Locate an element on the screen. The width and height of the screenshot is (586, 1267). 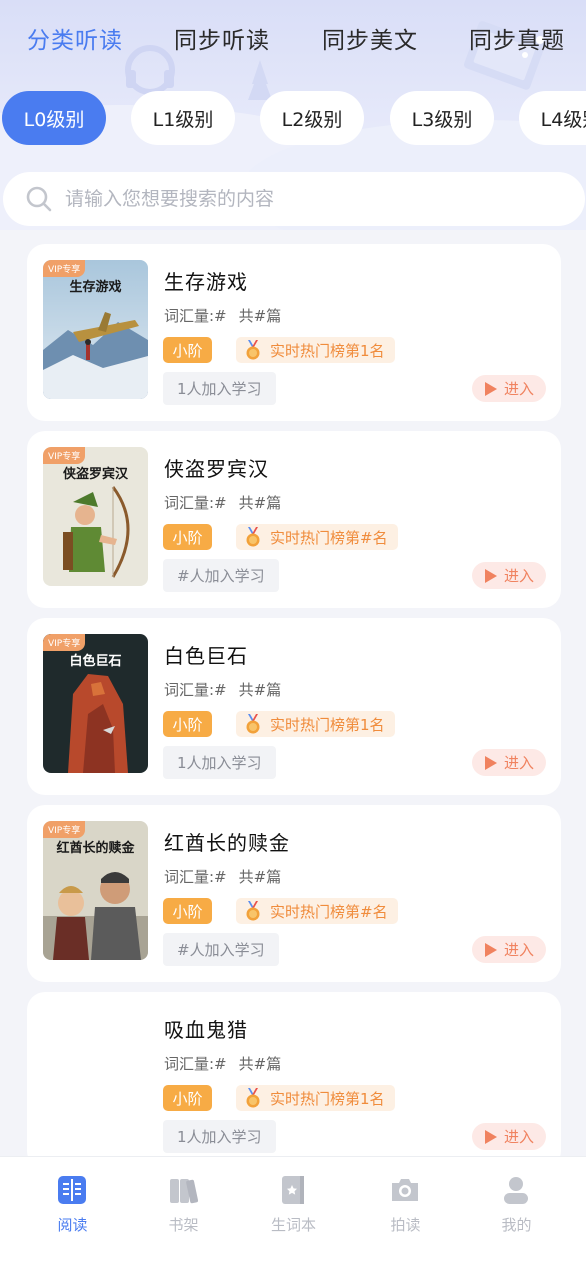
nav-label: 拍读 is located at coordinates (405, 1225).